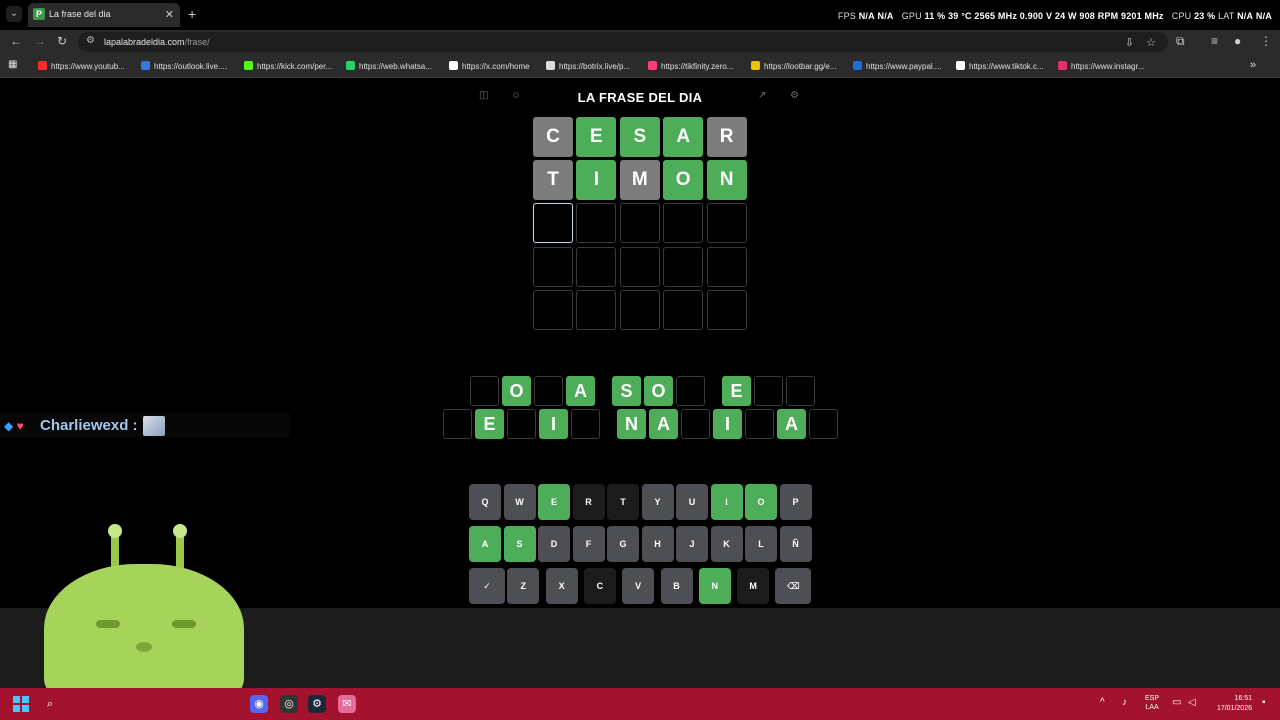 The image size is (1280, 720). Describe the element at coordinates (523, 586) in the screenshot. I see `key-z: Z` at that location.